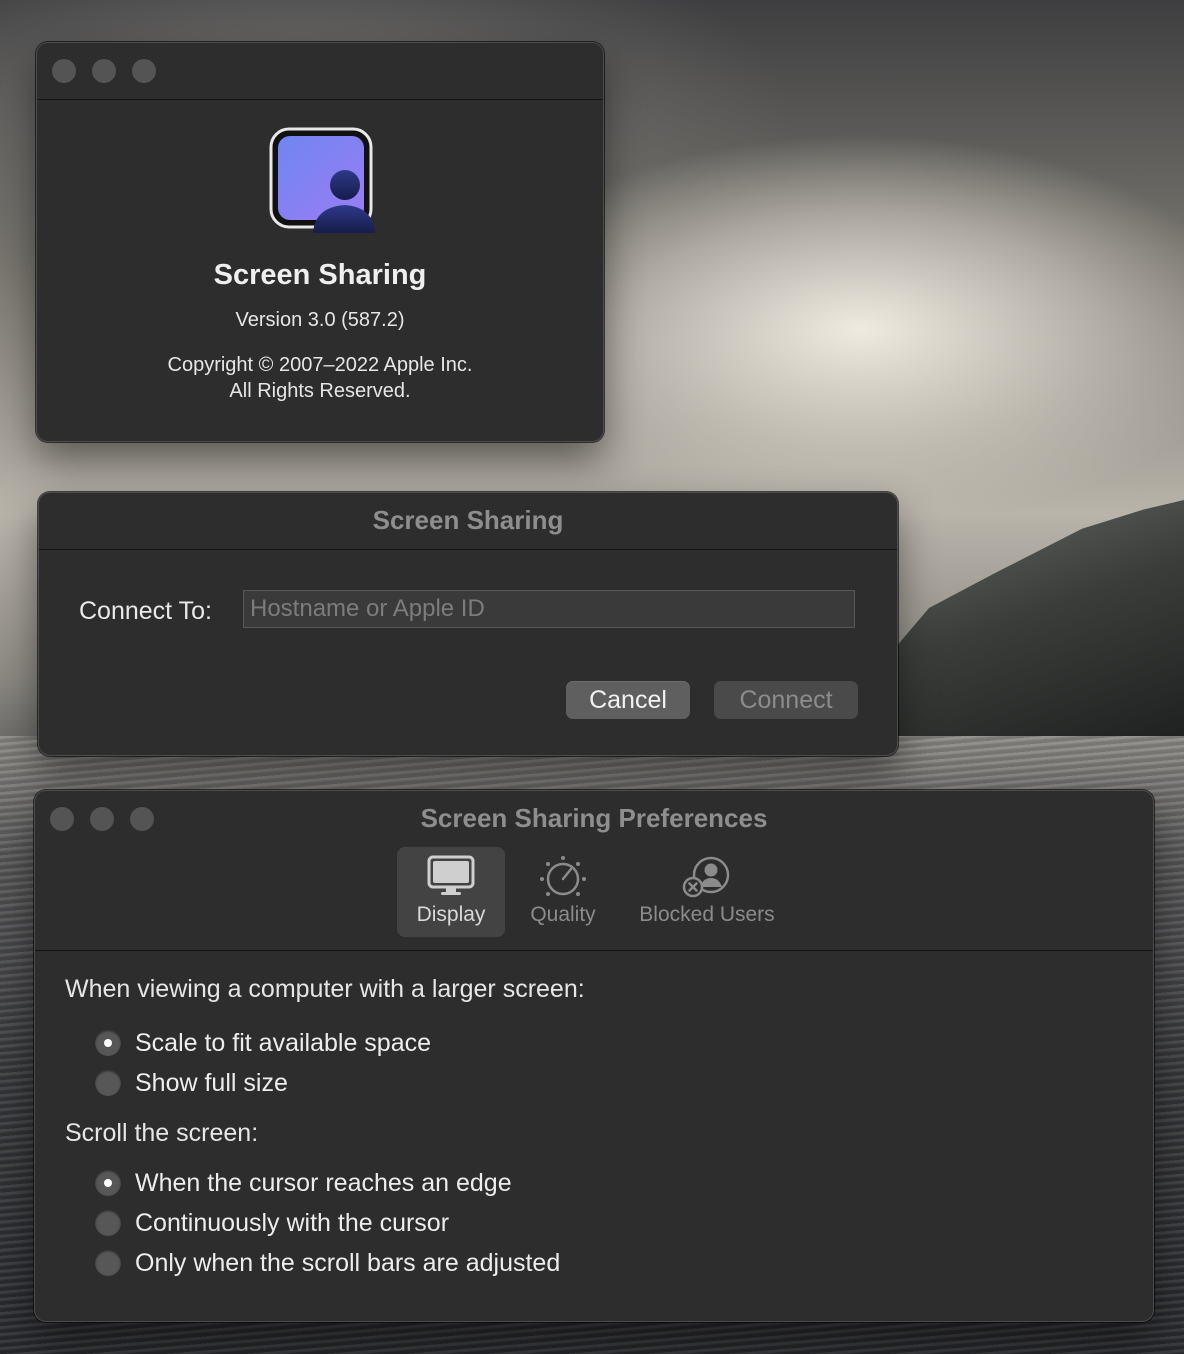 The height and width of the screenshot is (1354, 1184). Describe the element at coordinates (563, 914) in the screenshot. I see `tab-quality-label: Quality` at that location.